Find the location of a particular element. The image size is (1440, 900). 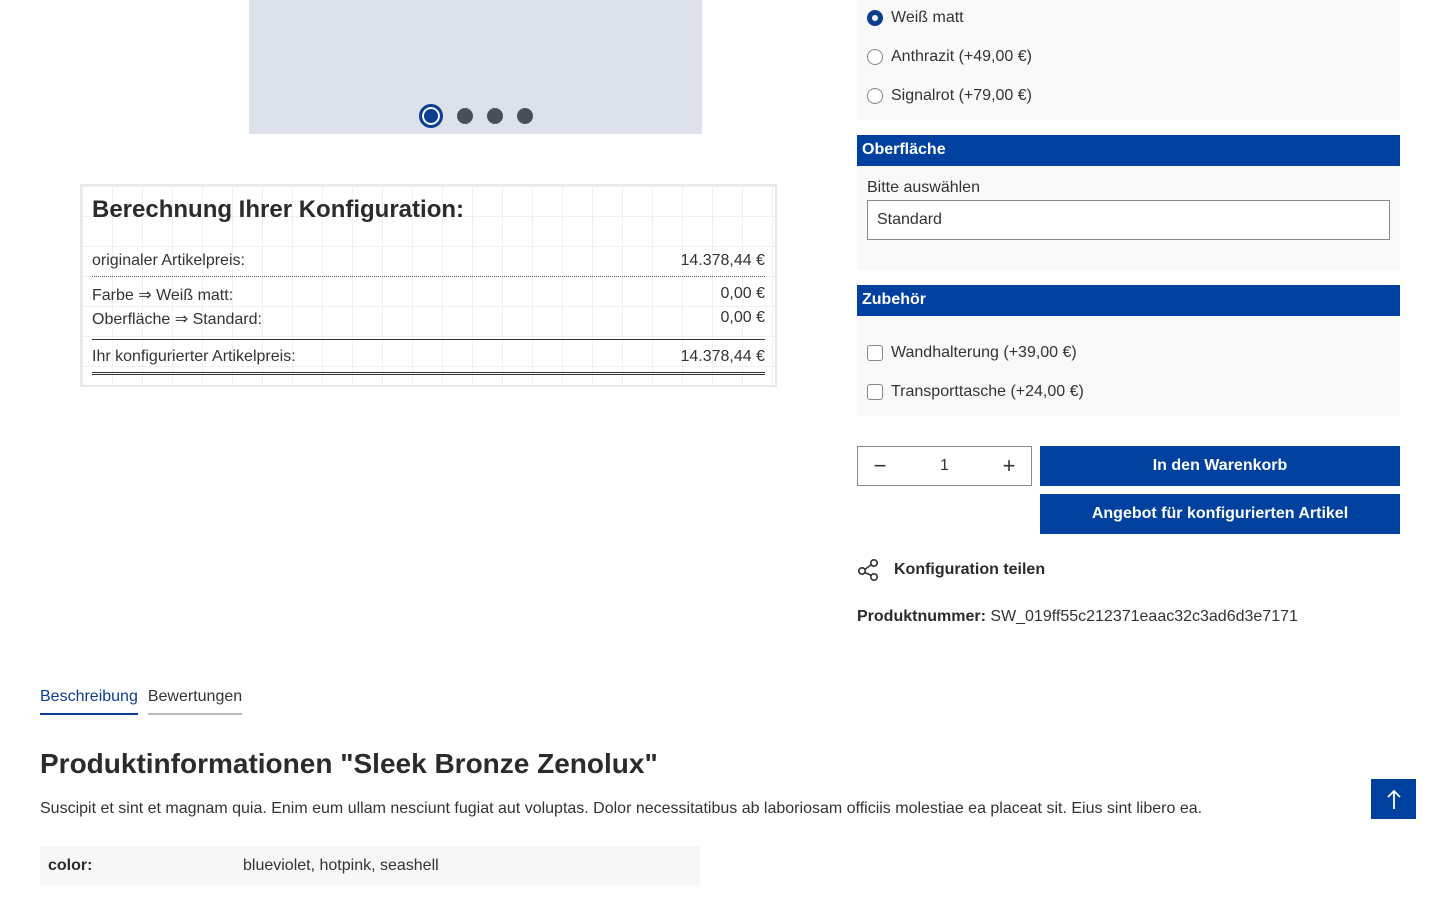

farbe-option-weiss: Weiß matt is located at coordinates (915, 18).